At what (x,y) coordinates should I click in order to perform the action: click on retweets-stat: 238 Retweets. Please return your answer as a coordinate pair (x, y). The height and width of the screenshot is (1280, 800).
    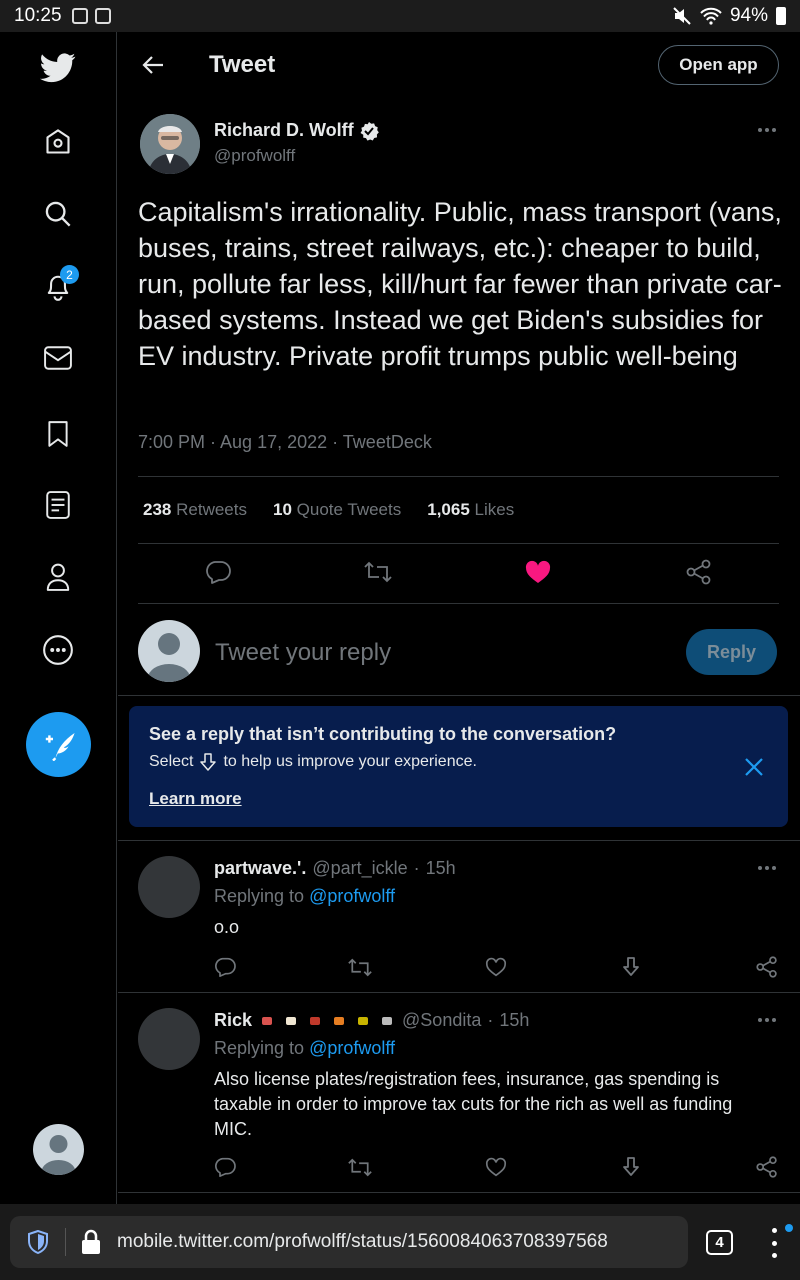
    Looking at the image, I should click on (195, 510).